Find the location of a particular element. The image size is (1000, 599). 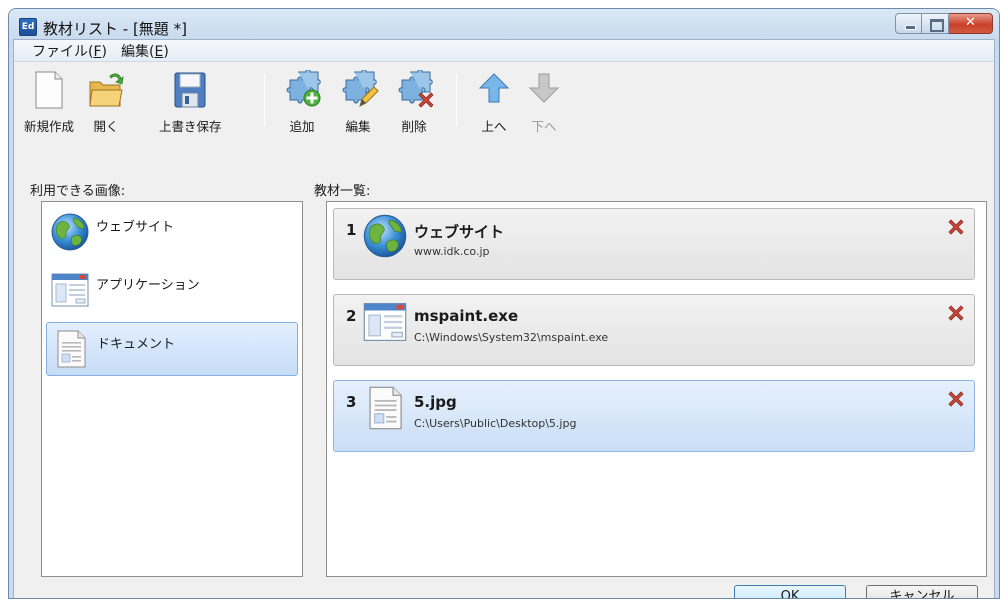

menu-bar: ファイル(F) 編集(E) is located at coordinates (504, 51).